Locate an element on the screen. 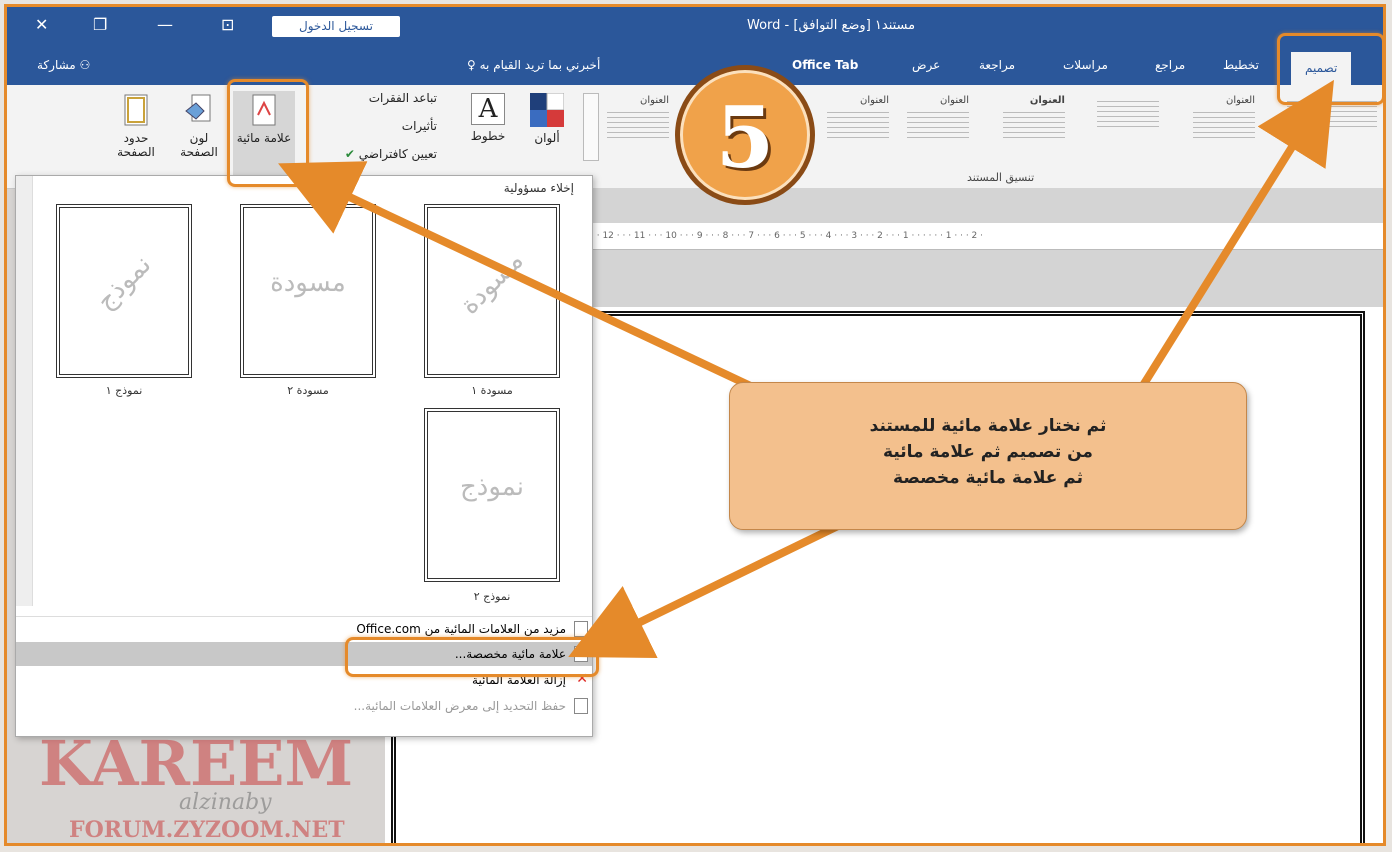  logo-text-3: FORUM.ZYZOOM.NET is located at coordinates (207, 830).